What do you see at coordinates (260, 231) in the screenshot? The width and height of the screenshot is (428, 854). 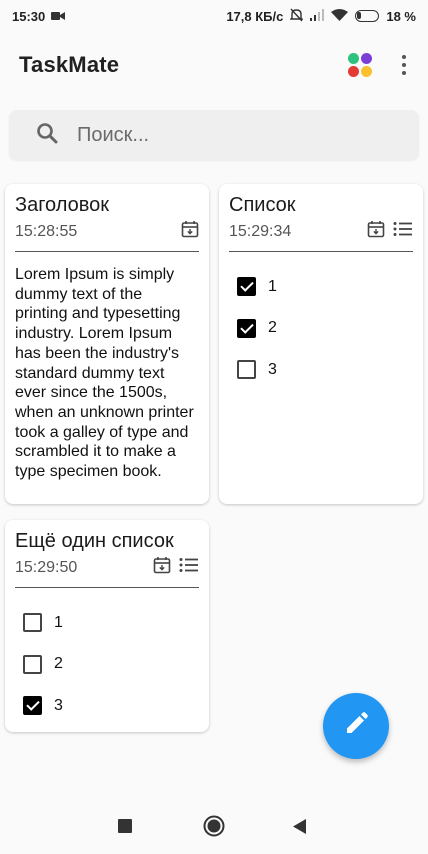 I see `list-time: 15:29:34` at bounding box center [260, 231].